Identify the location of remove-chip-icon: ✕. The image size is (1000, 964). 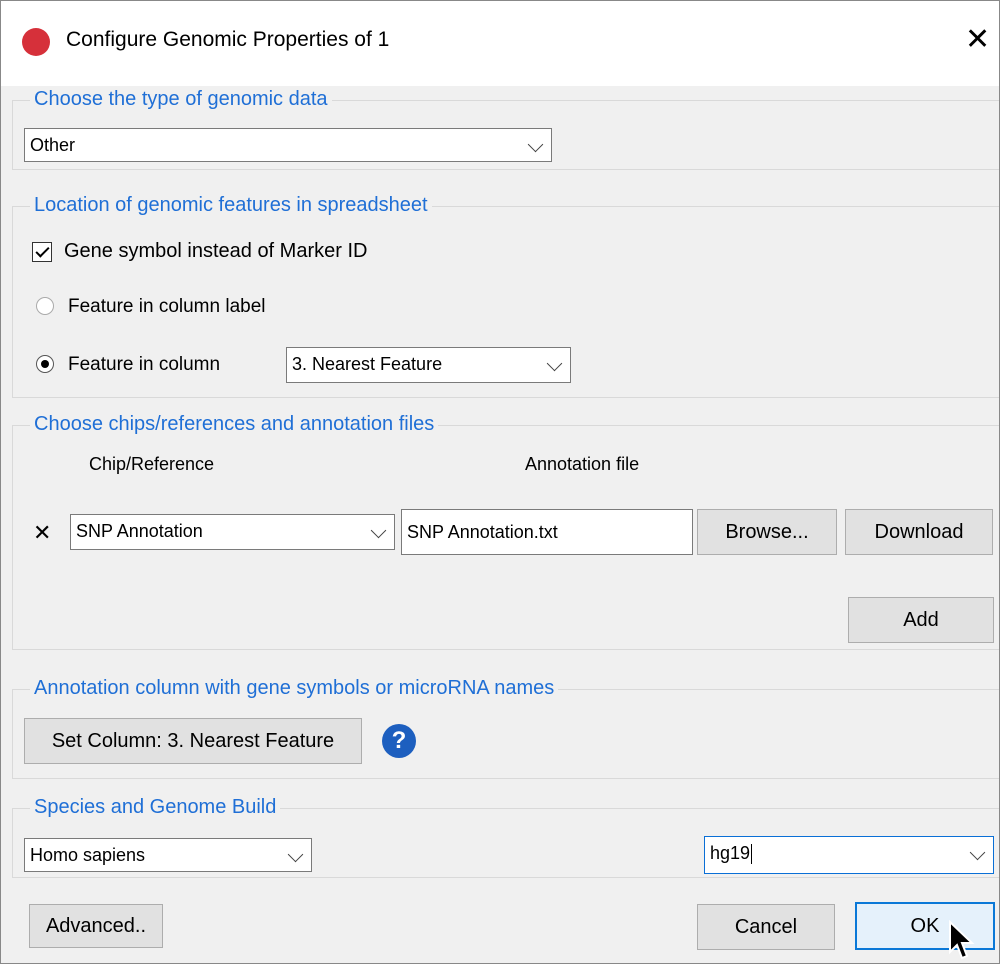
(42, 533).